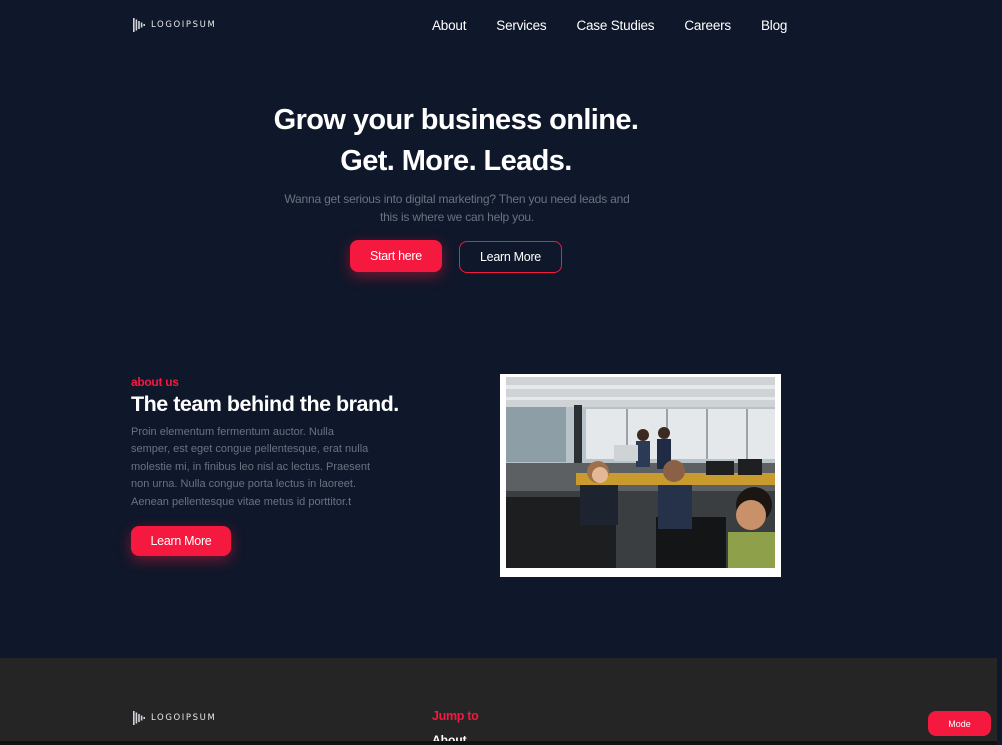  Describe the element at coordinates (455, 716) in the screenshot. I see `footer-jump-heading: Jump to` at that location.